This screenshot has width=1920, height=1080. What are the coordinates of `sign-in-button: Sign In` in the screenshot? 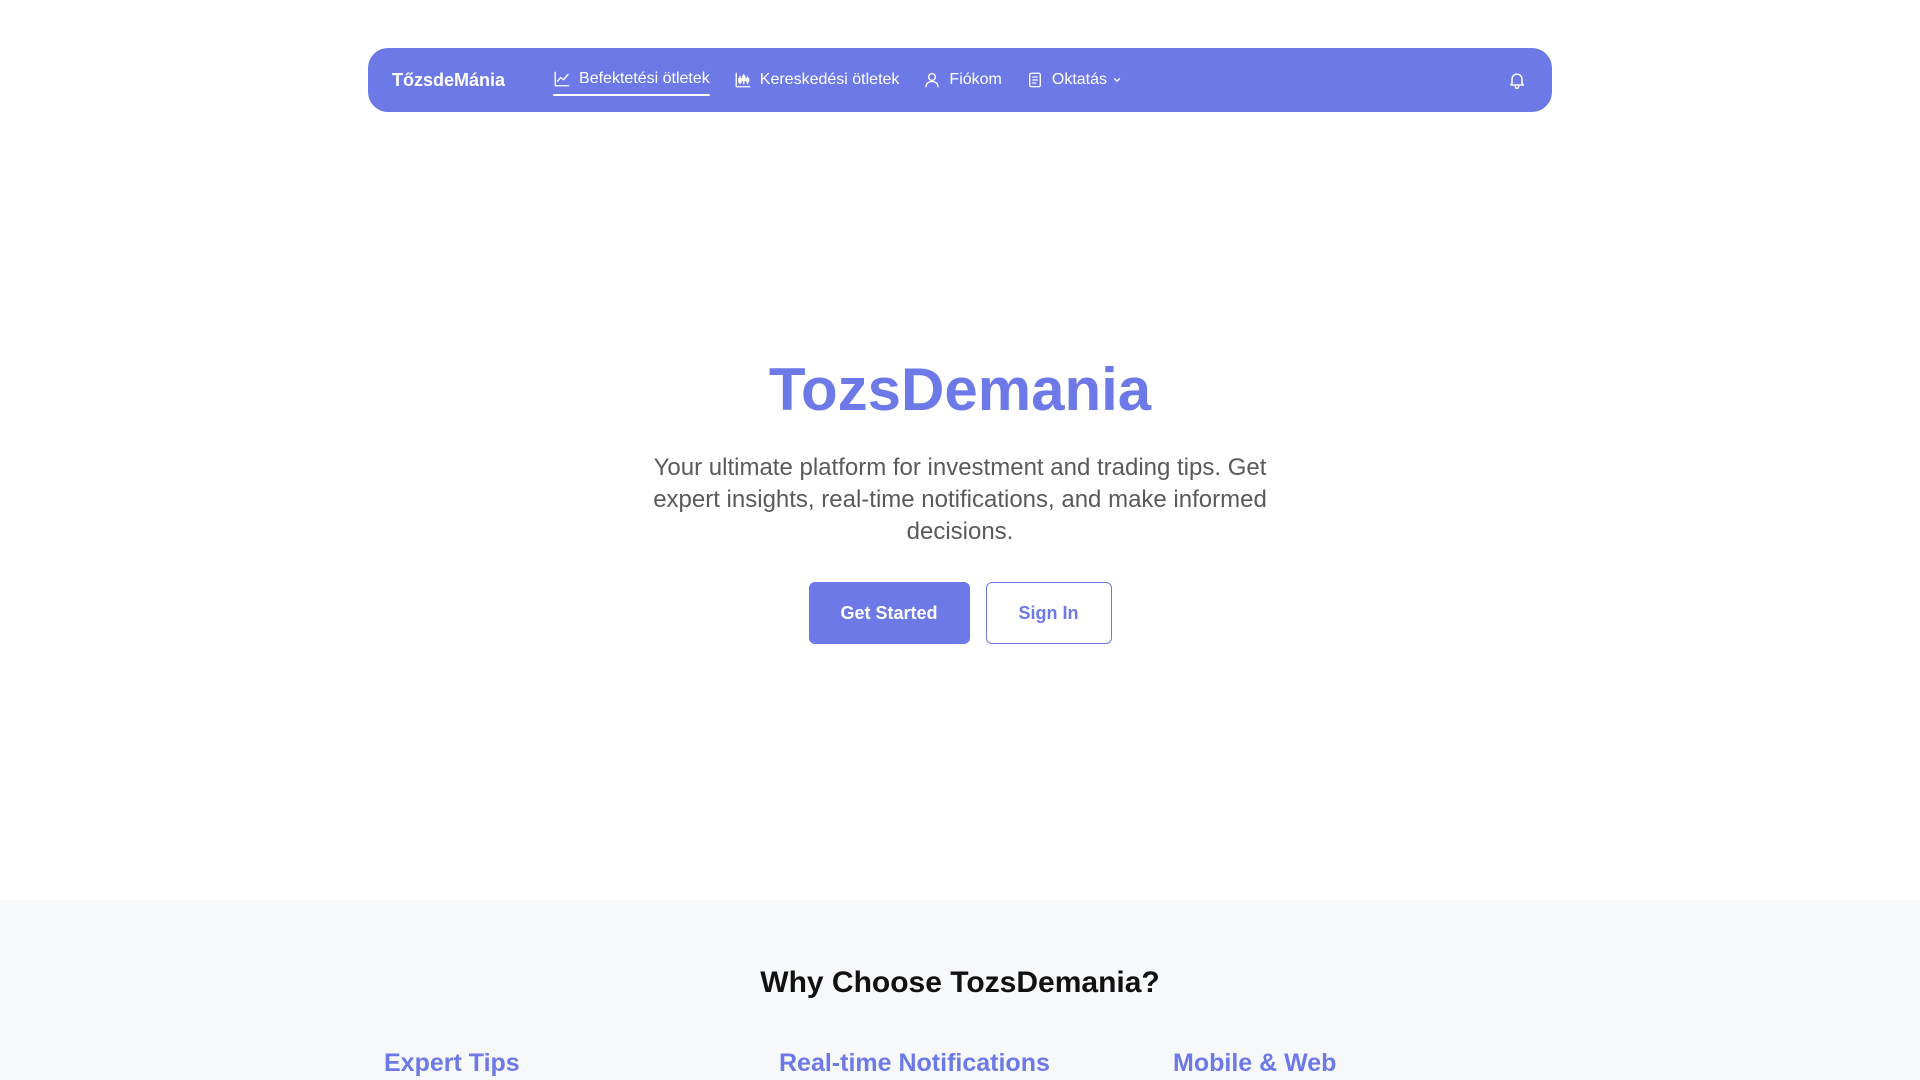 It's located at (1048, 613).